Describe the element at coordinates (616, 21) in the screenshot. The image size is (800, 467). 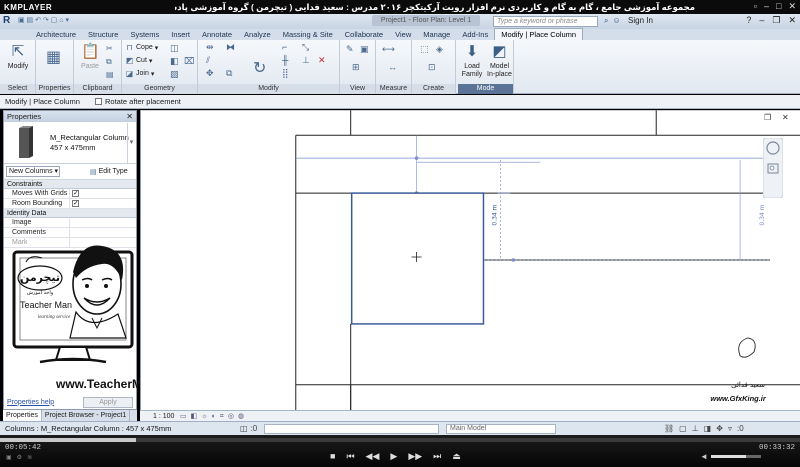
I see `user-icon: ☺` at that location.